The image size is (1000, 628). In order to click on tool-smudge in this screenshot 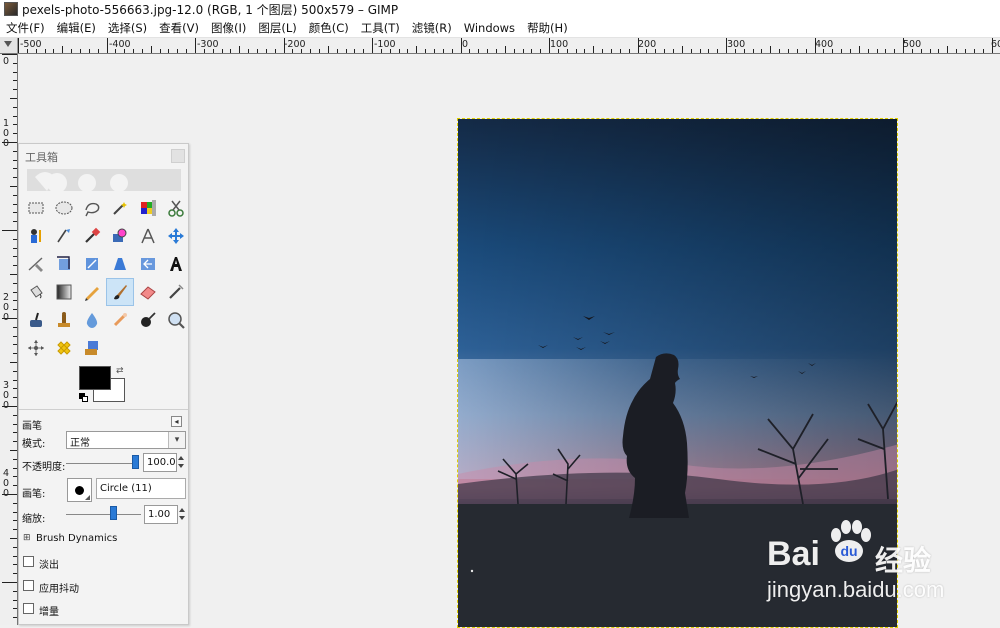, I will do `click(120, 320)`.